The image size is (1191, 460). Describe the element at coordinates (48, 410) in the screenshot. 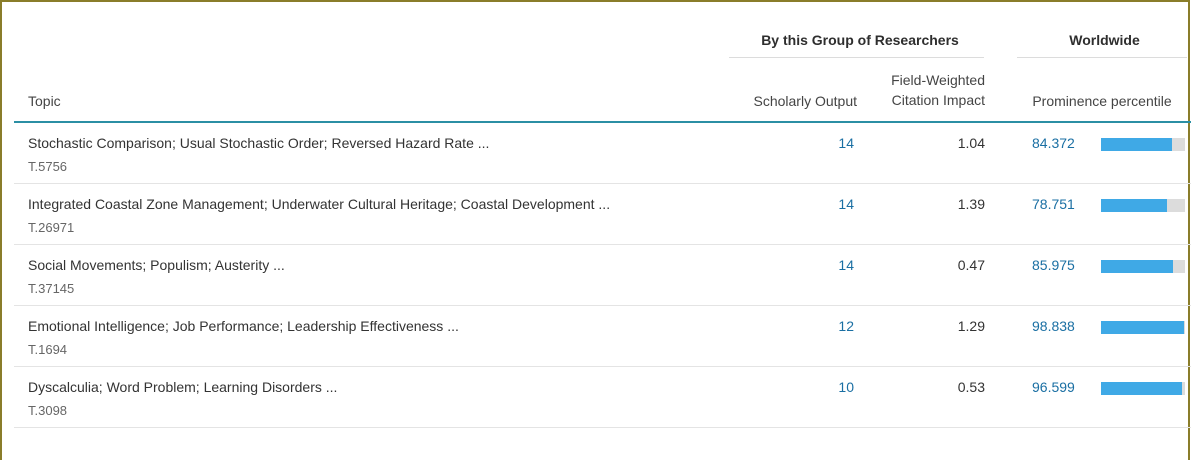

I see `topic-code: T.3098` at that location.